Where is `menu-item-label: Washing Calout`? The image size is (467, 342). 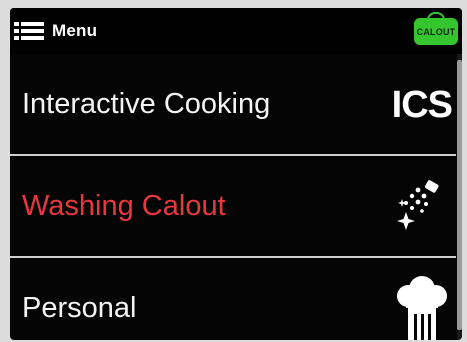
menu-item-label: Washing Calout is located at coordinates (124, 206).